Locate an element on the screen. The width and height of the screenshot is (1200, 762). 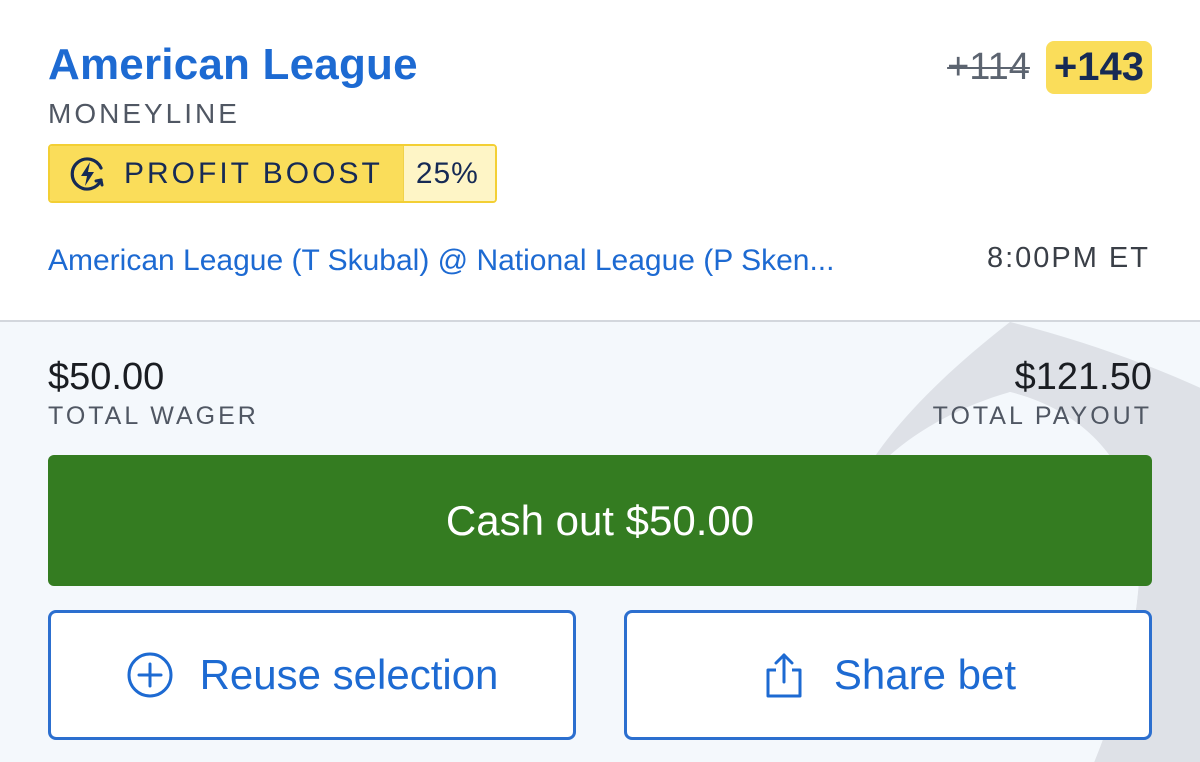
boosted-odds: +143 is located at coordinates (1098, 67).